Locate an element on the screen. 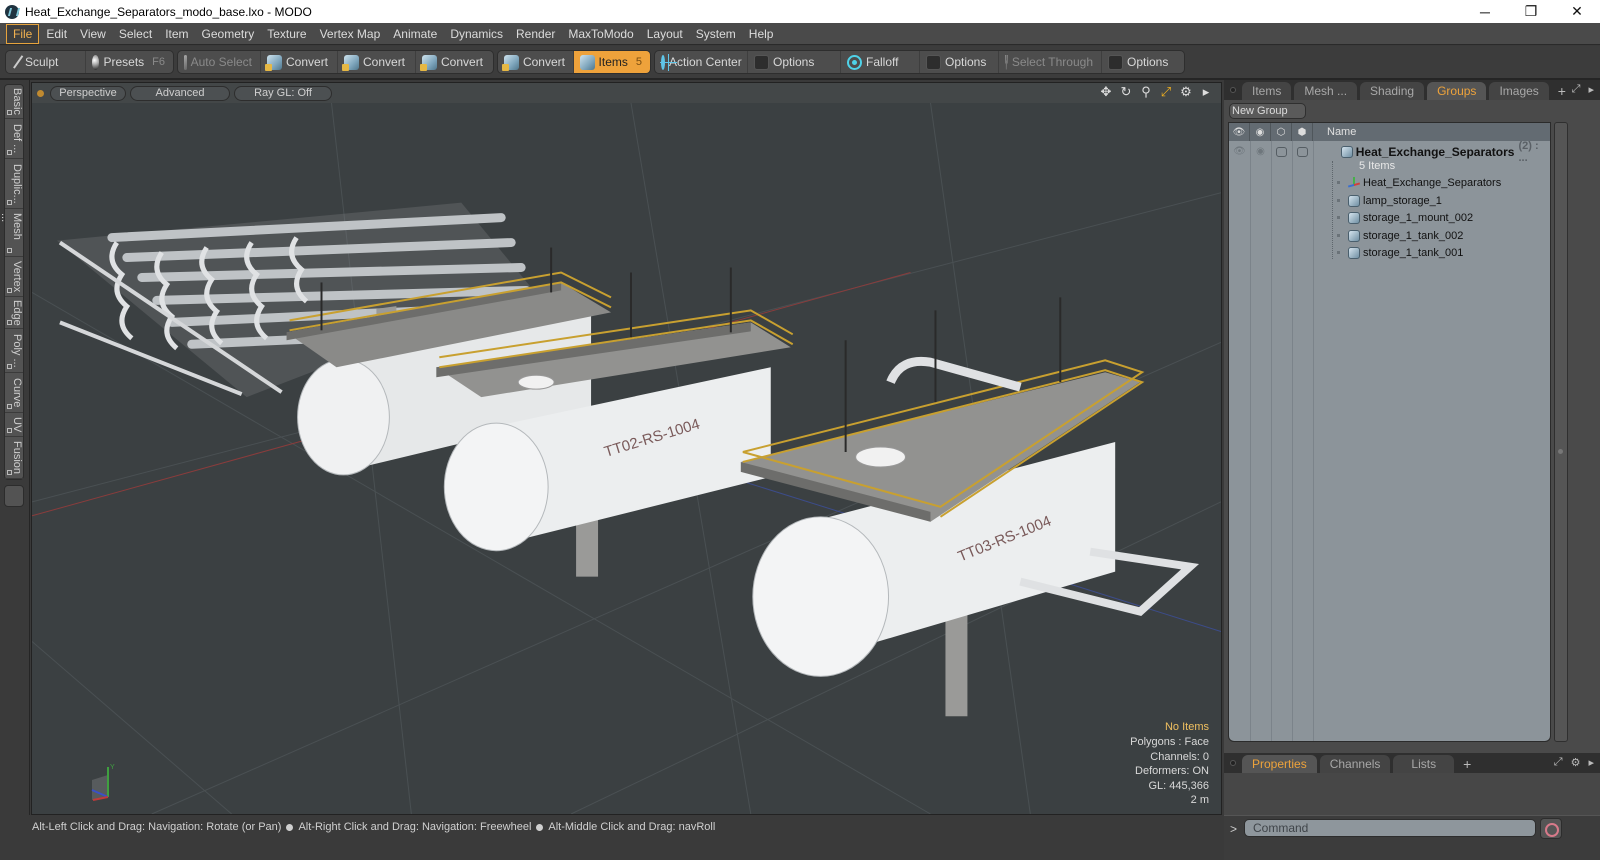 This screenshot has height=860, width=1600. render-toggle-icon: ◉ is located at coordinates (1260, 151).